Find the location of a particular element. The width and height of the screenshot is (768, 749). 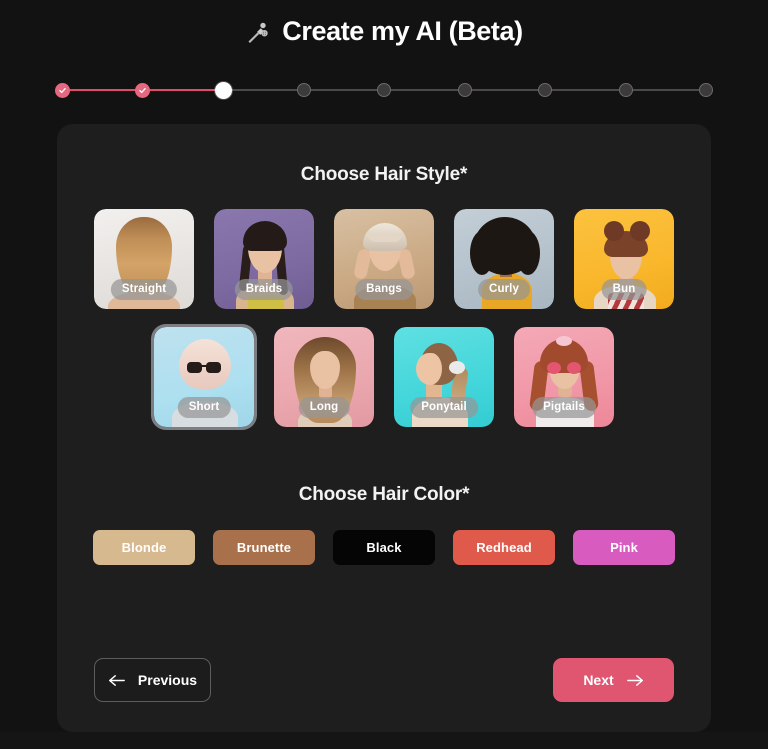

hair-style-option-long: Long is located at coordinates (324, 377).